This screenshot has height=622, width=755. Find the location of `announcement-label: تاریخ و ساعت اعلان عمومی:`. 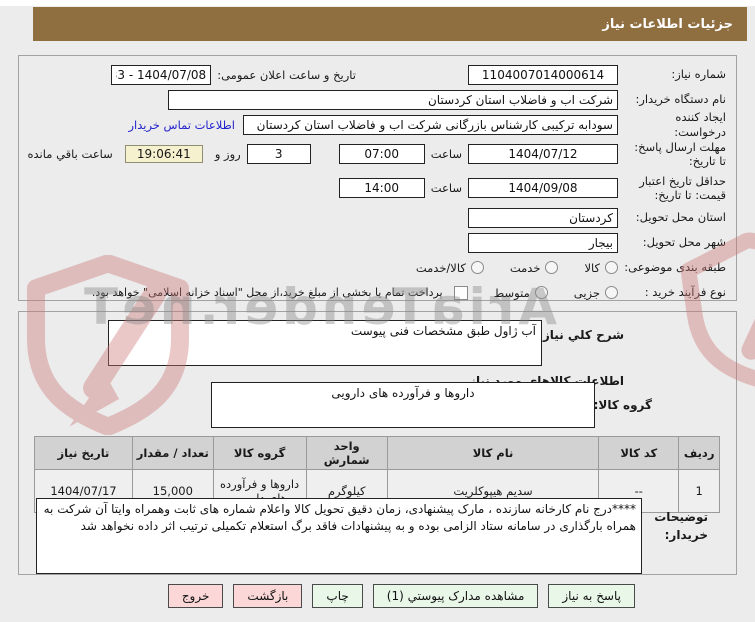

announcement-label: تاریخ و ساعت اعلان عمومی: is located at coordinates (286, 74).